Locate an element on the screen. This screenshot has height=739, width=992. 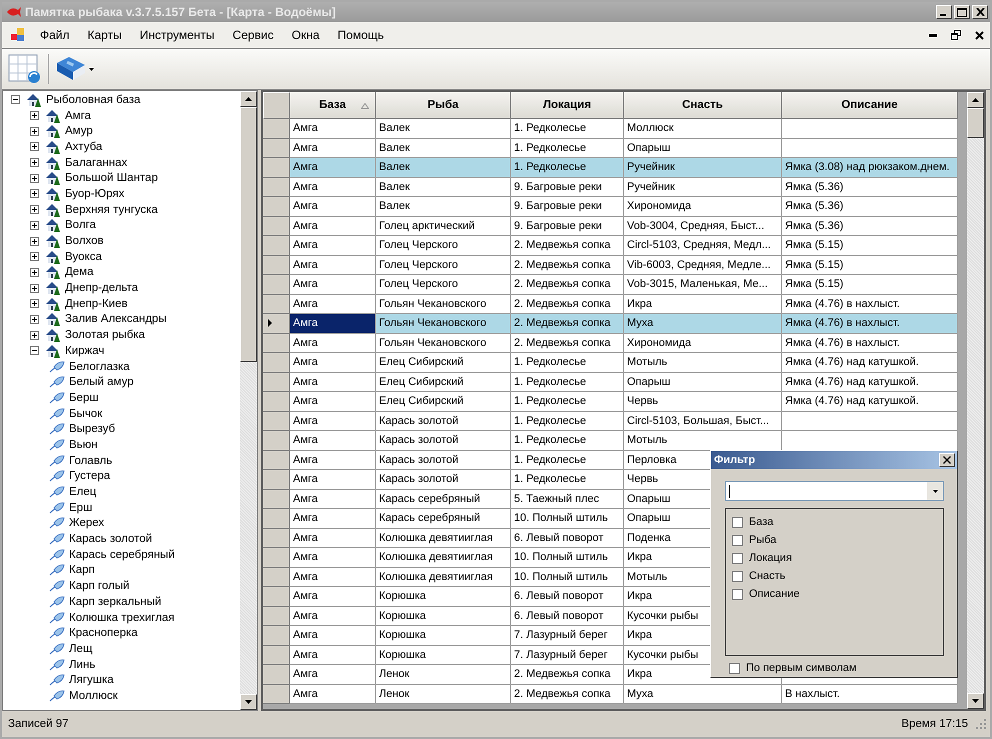
table-cell: 1. Редколесье is located at coordinates (567, 168).